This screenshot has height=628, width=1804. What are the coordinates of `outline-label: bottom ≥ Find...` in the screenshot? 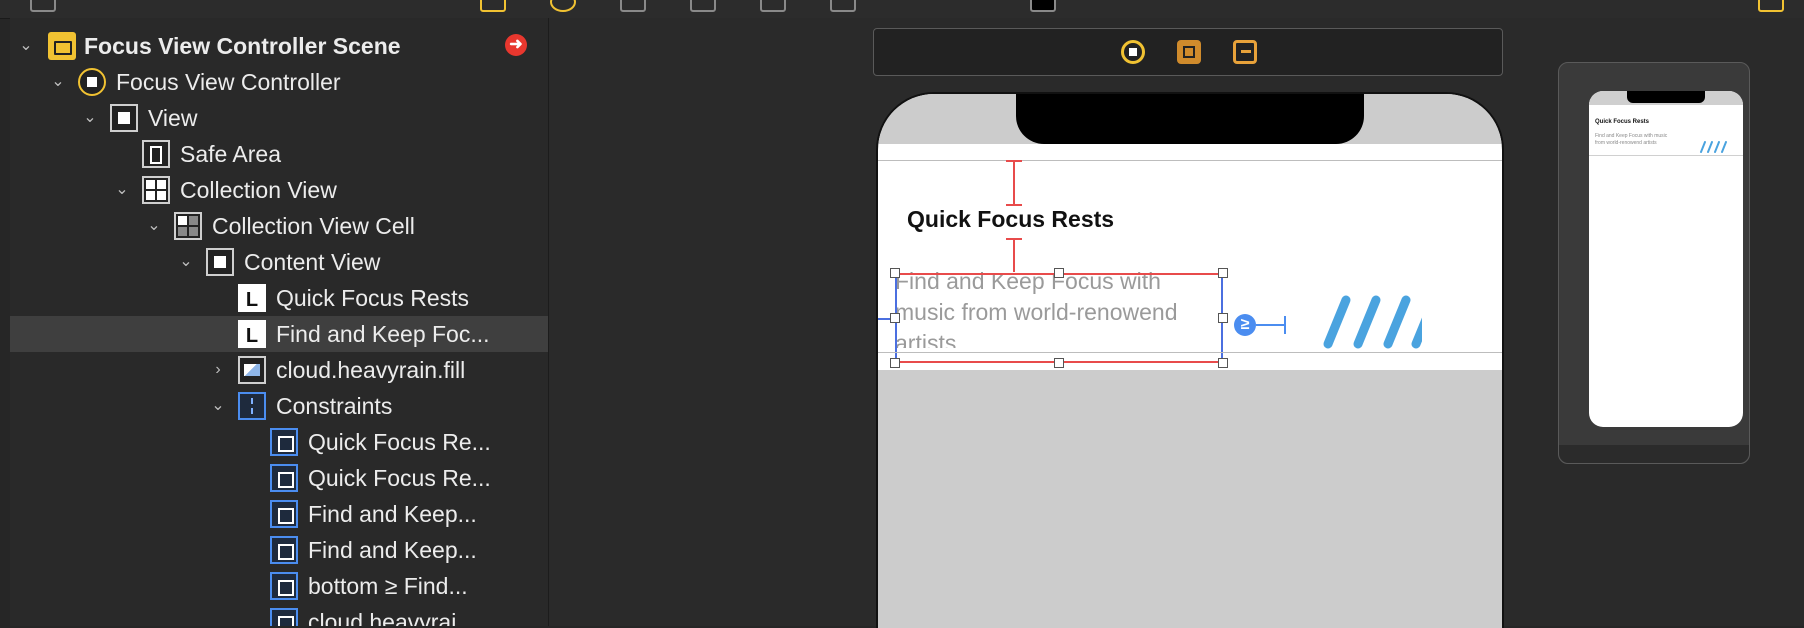 It's located at (388, 586).